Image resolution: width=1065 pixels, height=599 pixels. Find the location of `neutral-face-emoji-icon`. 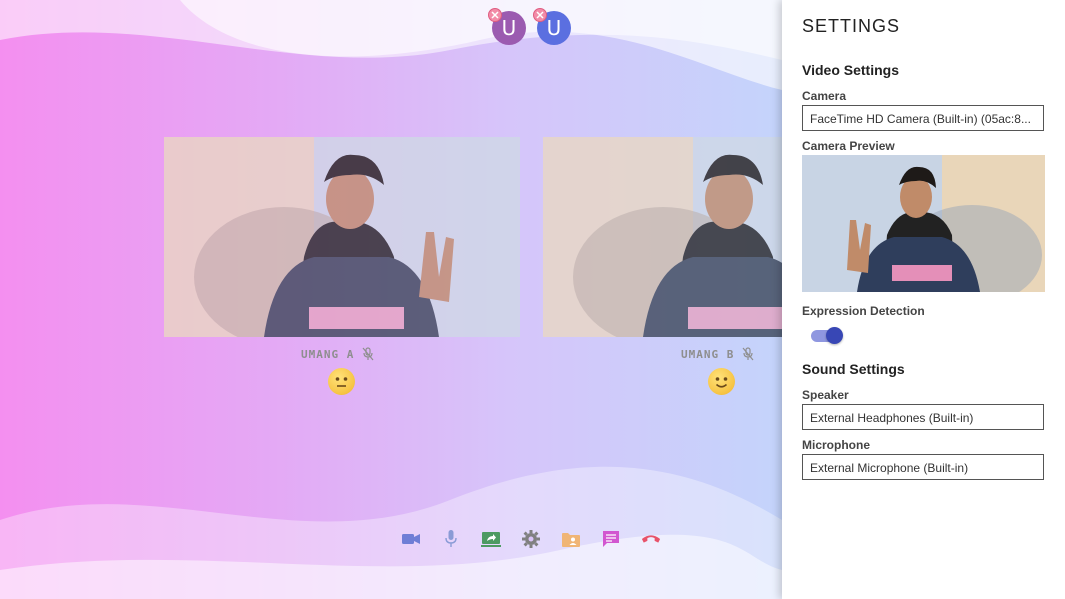

neutral-face-emoji-icon is located at coordinates (341, 381).